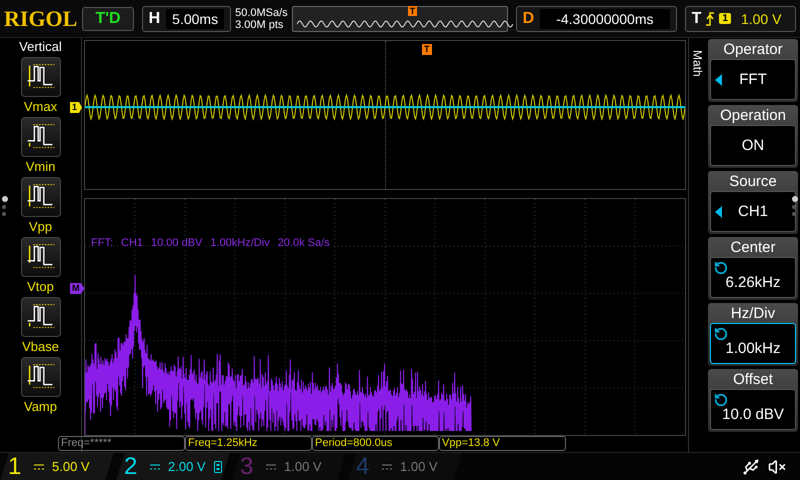  I want to click on menu-item-title: Hz/Div, so click(753, 314).